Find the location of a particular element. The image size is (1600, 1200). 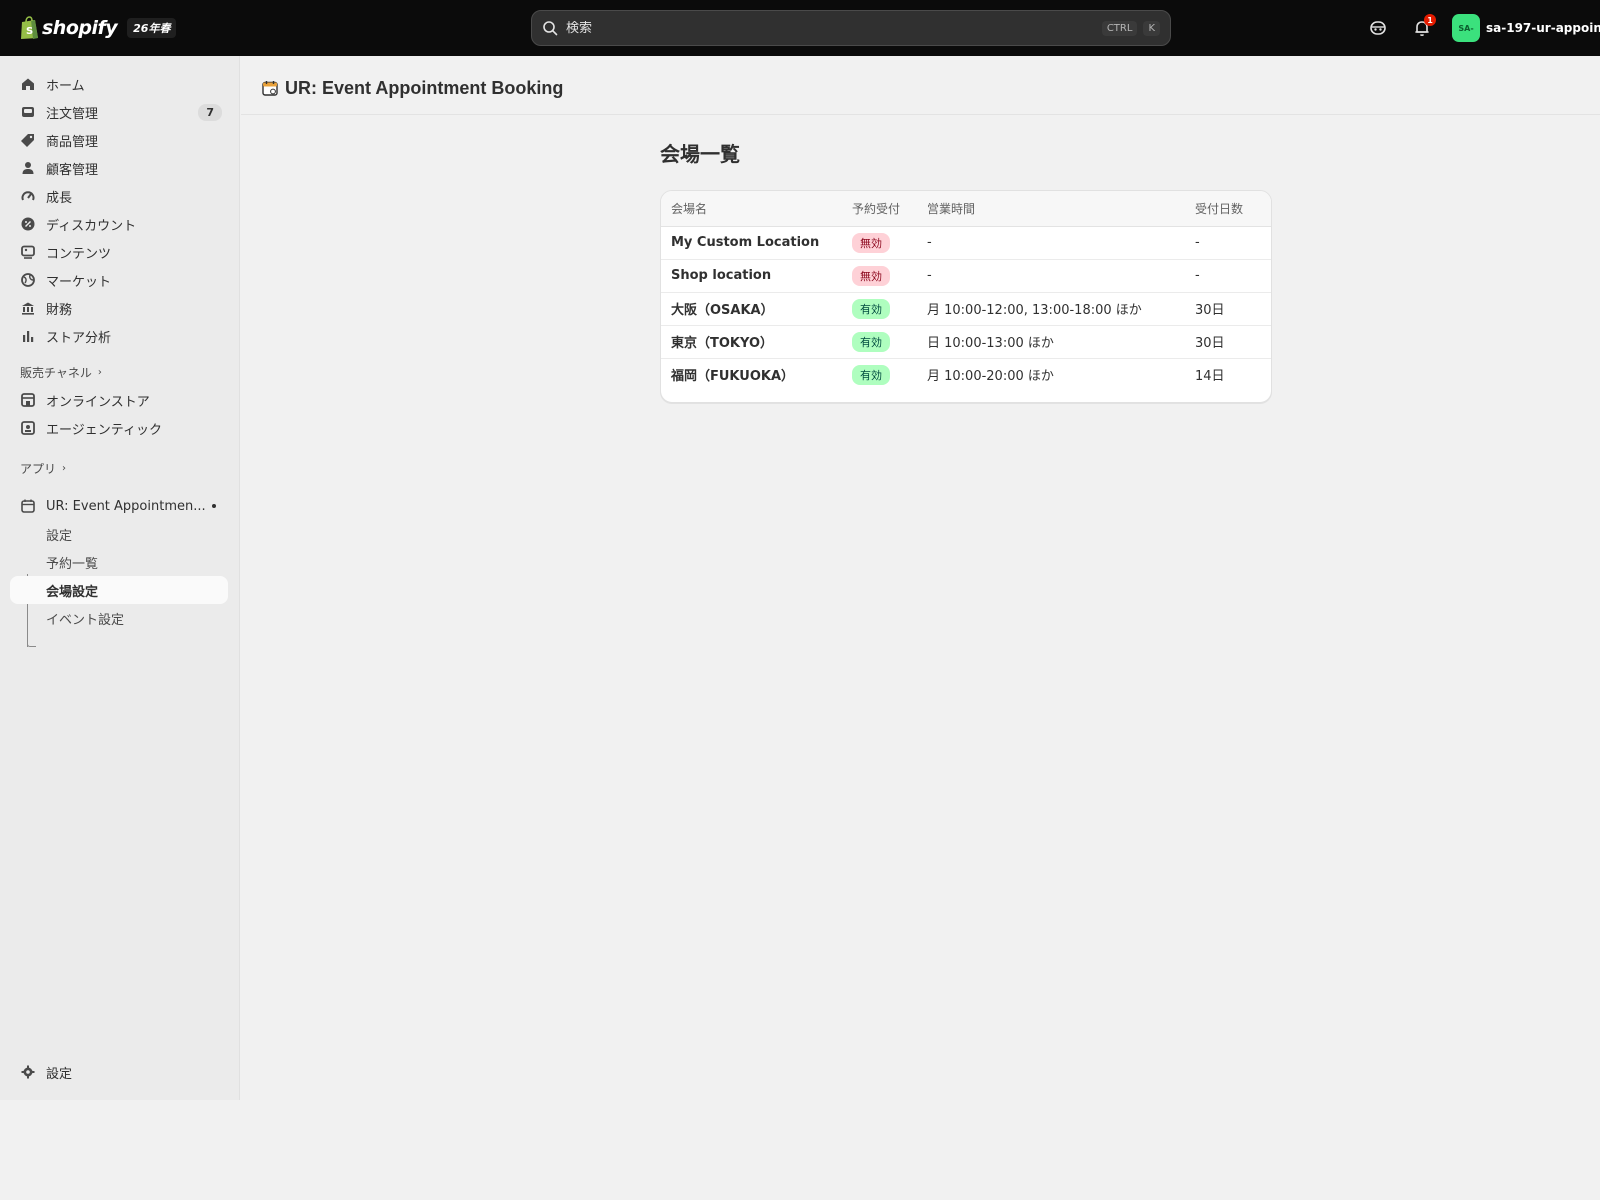

header-divider is located at coordinates (920, 114).